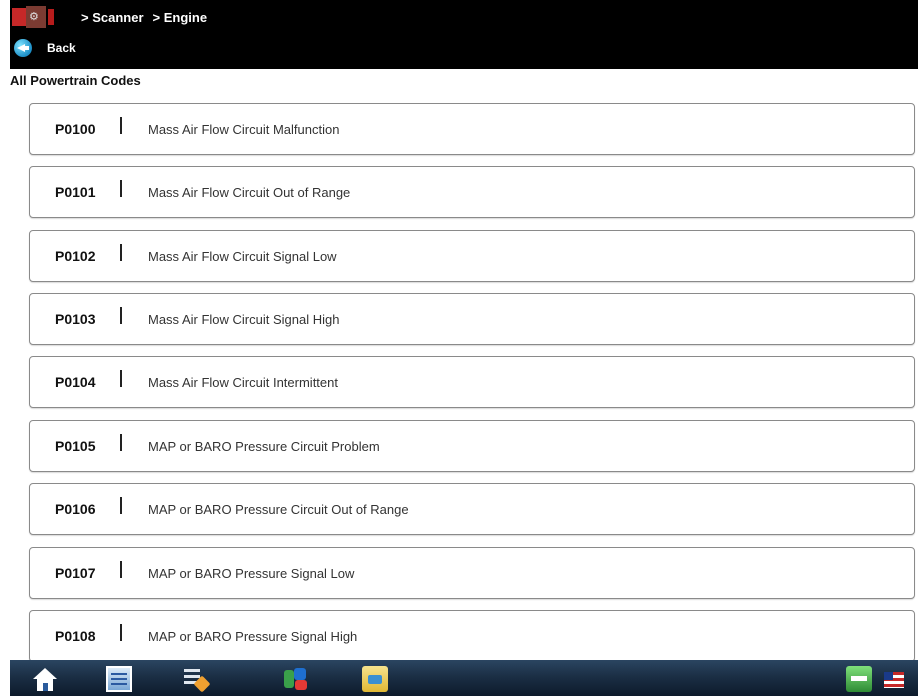  I want to click on code-description: Mass Air Flow Circuit Intermittent, so click(243, 382).